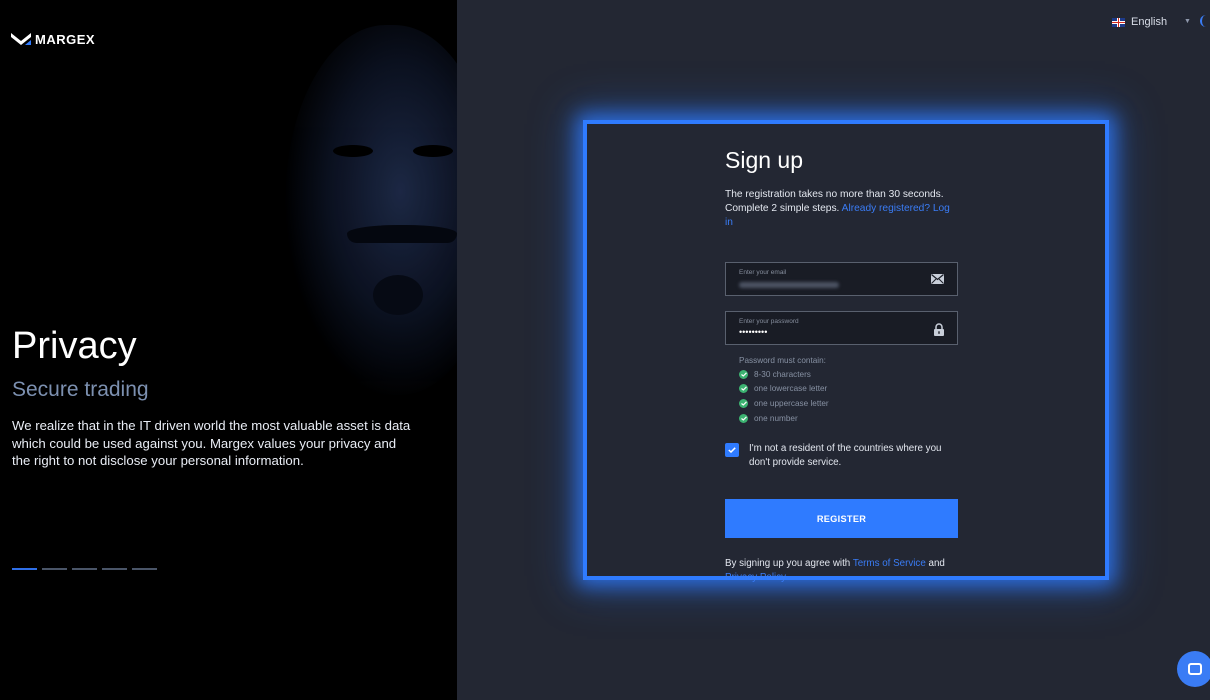 The image size is (1210, 700). I want to click on hero-subtitle: Secure trading, so click(80, 389).